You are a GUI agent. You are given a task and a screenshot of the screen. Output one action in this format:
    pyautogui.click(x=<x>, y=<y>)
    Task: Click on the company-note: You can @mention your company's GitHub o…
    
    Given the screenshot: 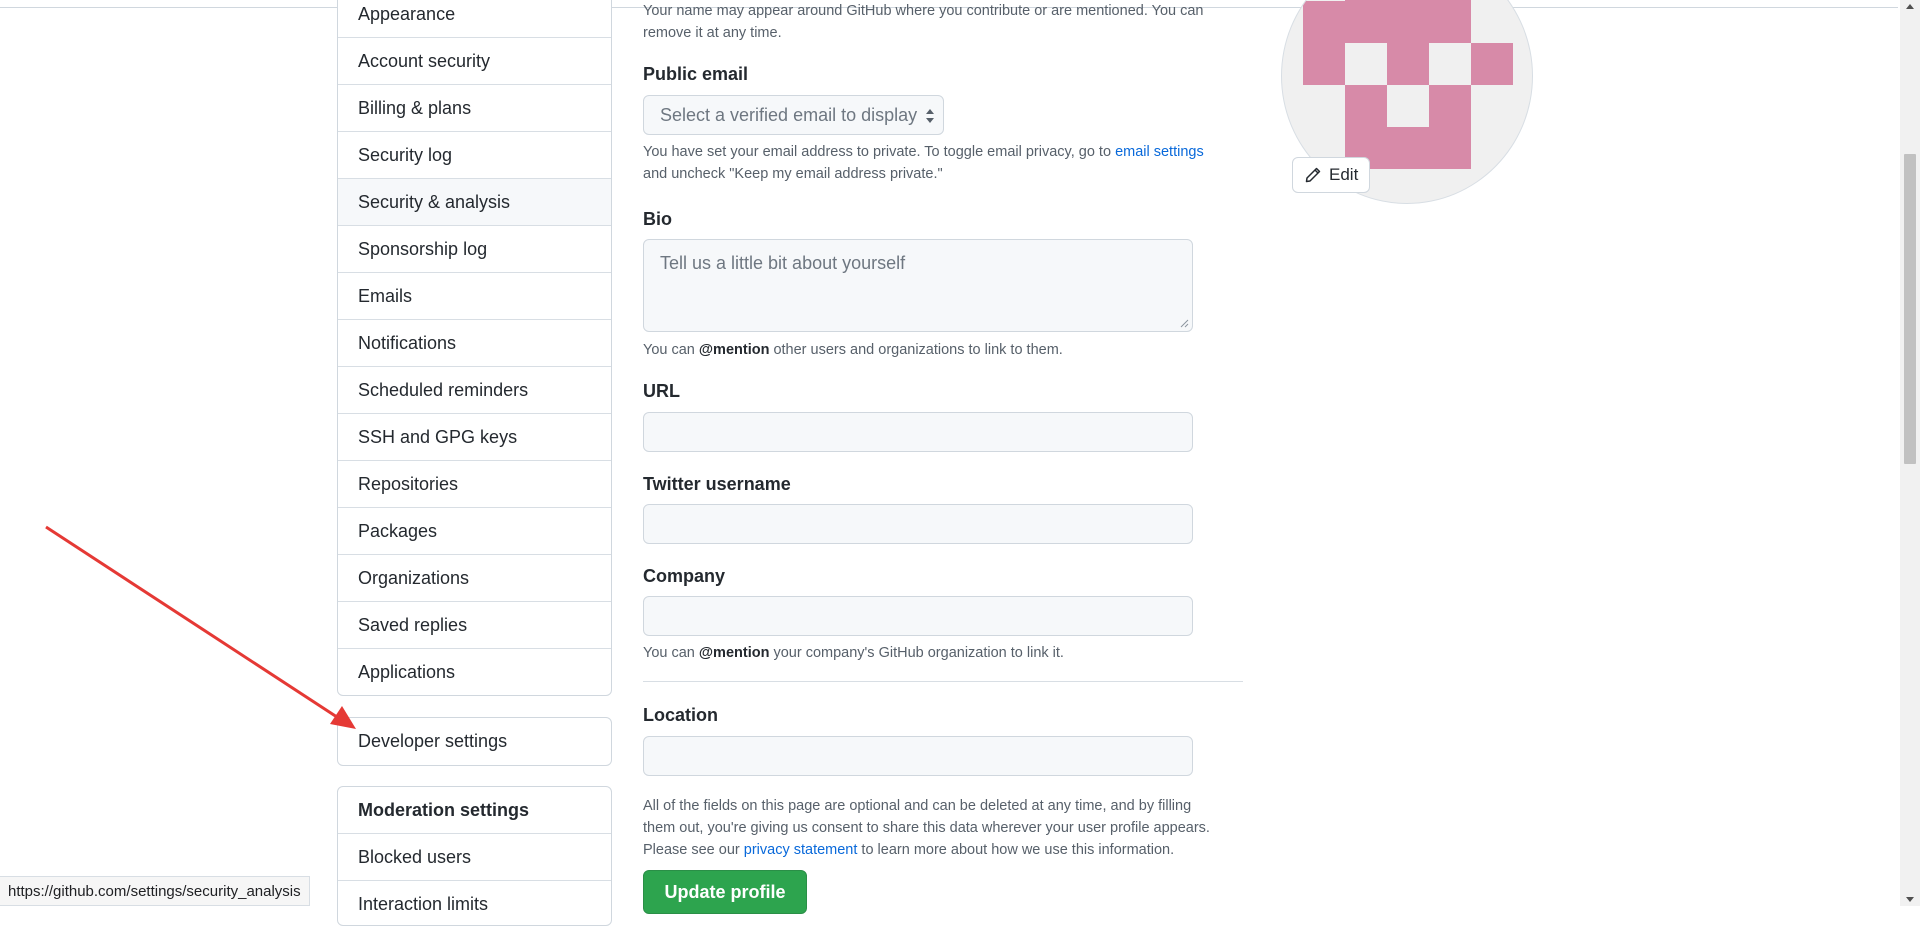 What is the action you would take?
    pyautogui.click(x=853, y=653)
    